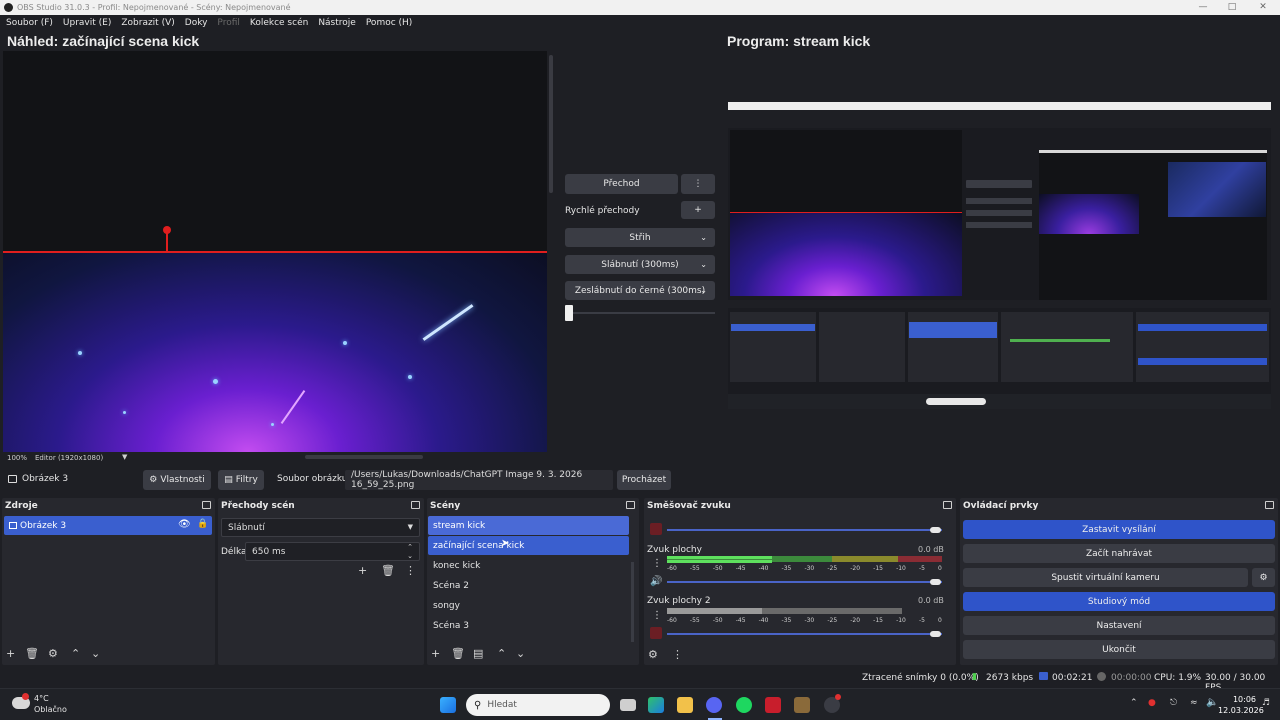  Describe the element at coordinates (1241, 710) in the screenshot. I see `clock-date: 12.03.2026` at that location.